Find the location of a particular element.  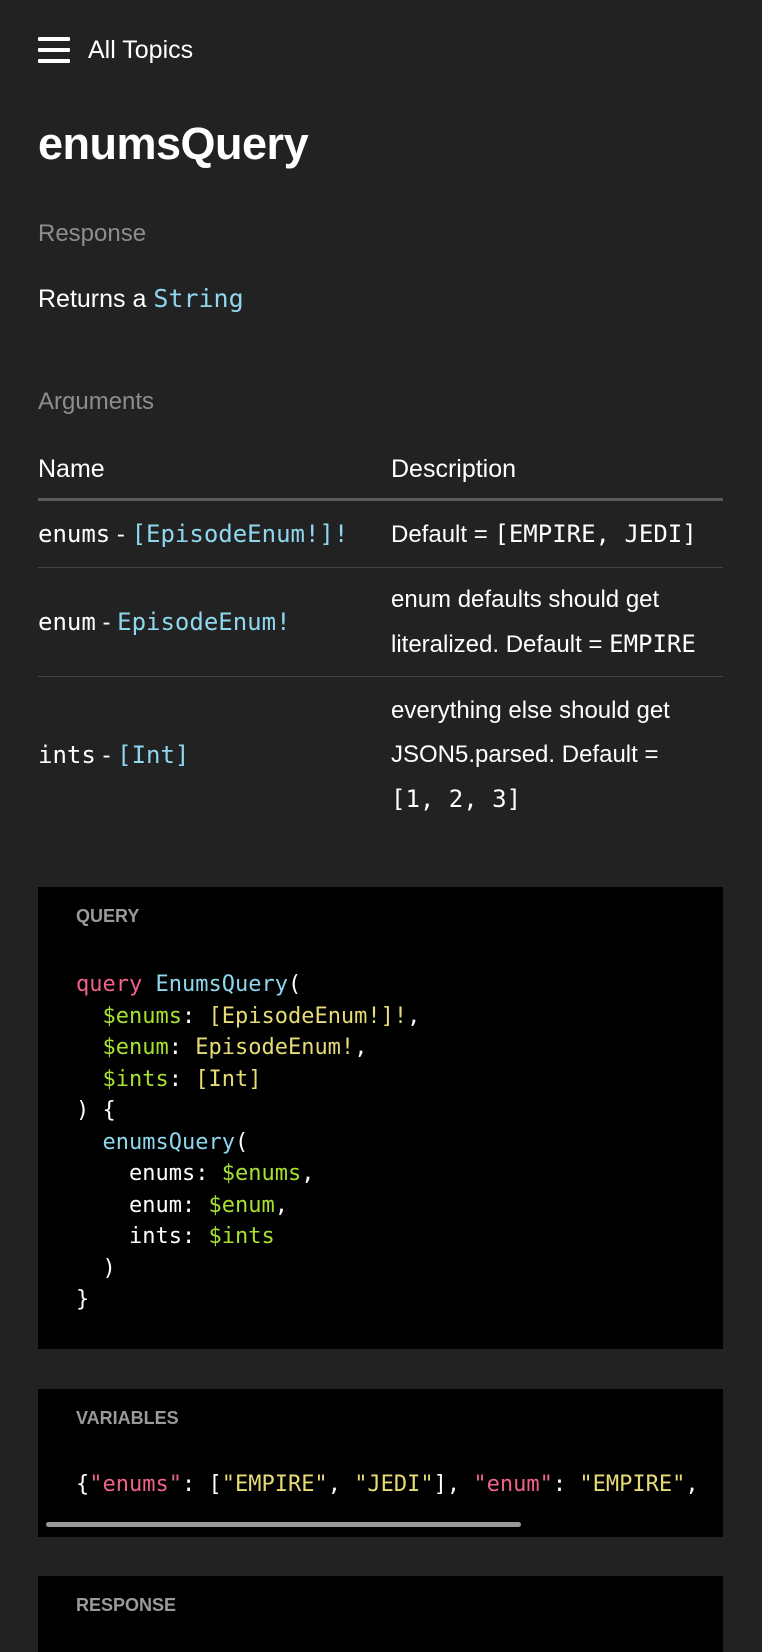

returns-prefix: Returns a is located at coordinates (92, 299).